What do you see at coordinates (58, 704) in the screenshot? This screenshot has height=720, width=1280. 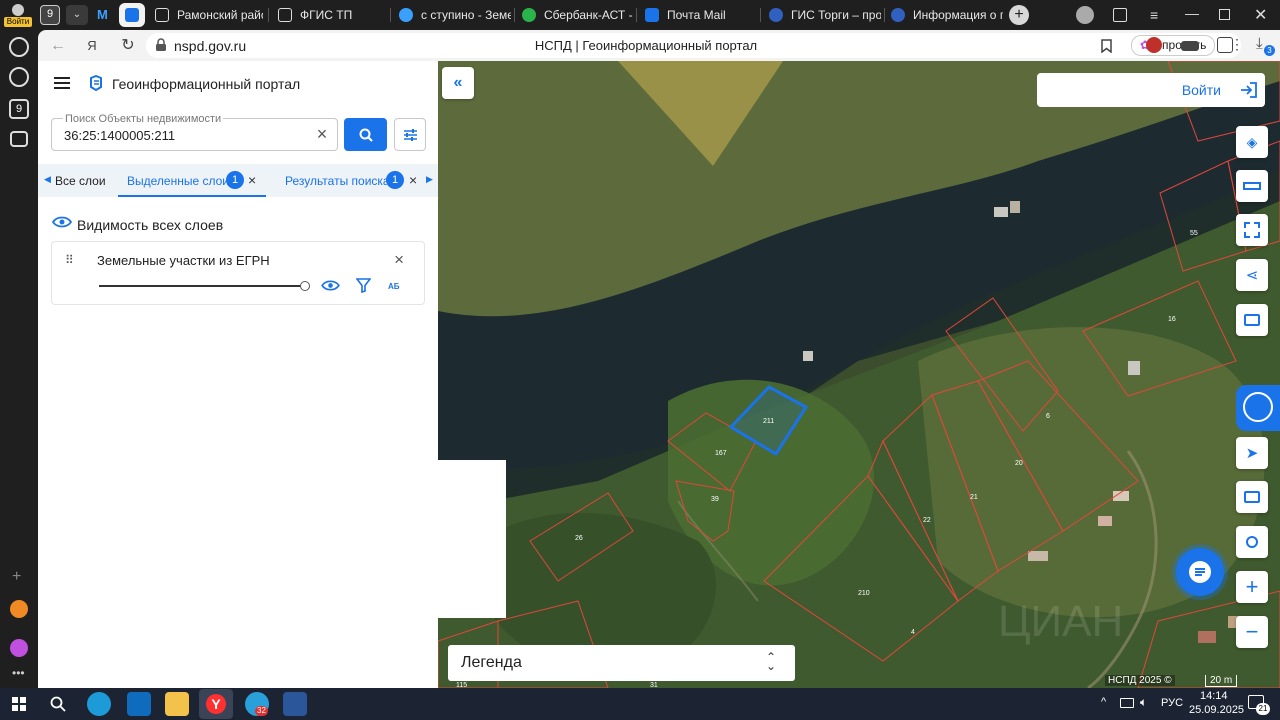 I see `search-icon` at bounding box center [58, 704].